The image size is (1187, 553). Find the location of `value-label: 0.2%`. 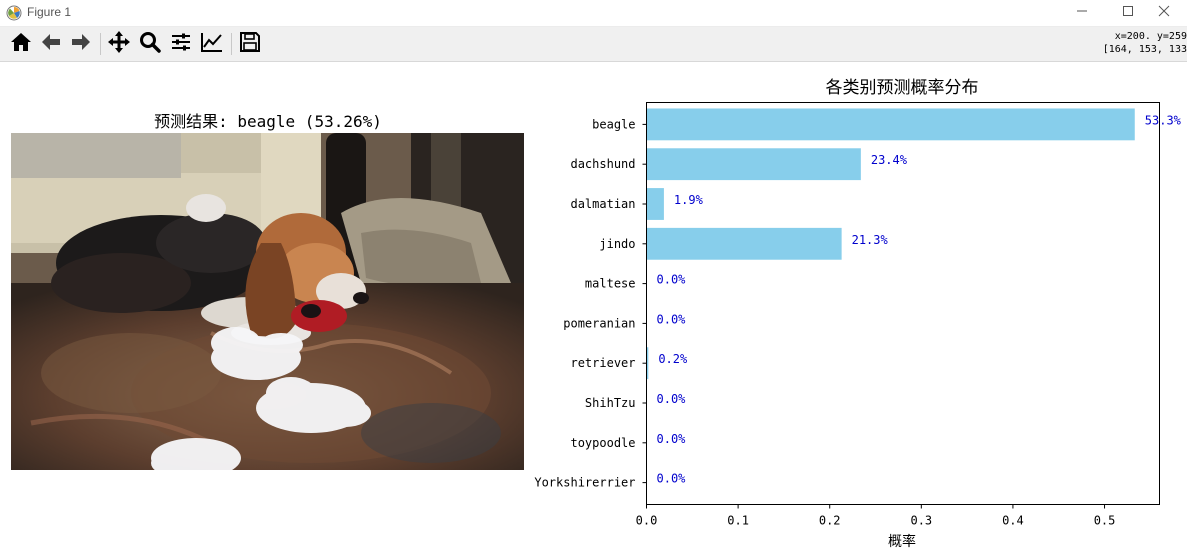

value-label: 0.2% is located at coordinates (673, 359).